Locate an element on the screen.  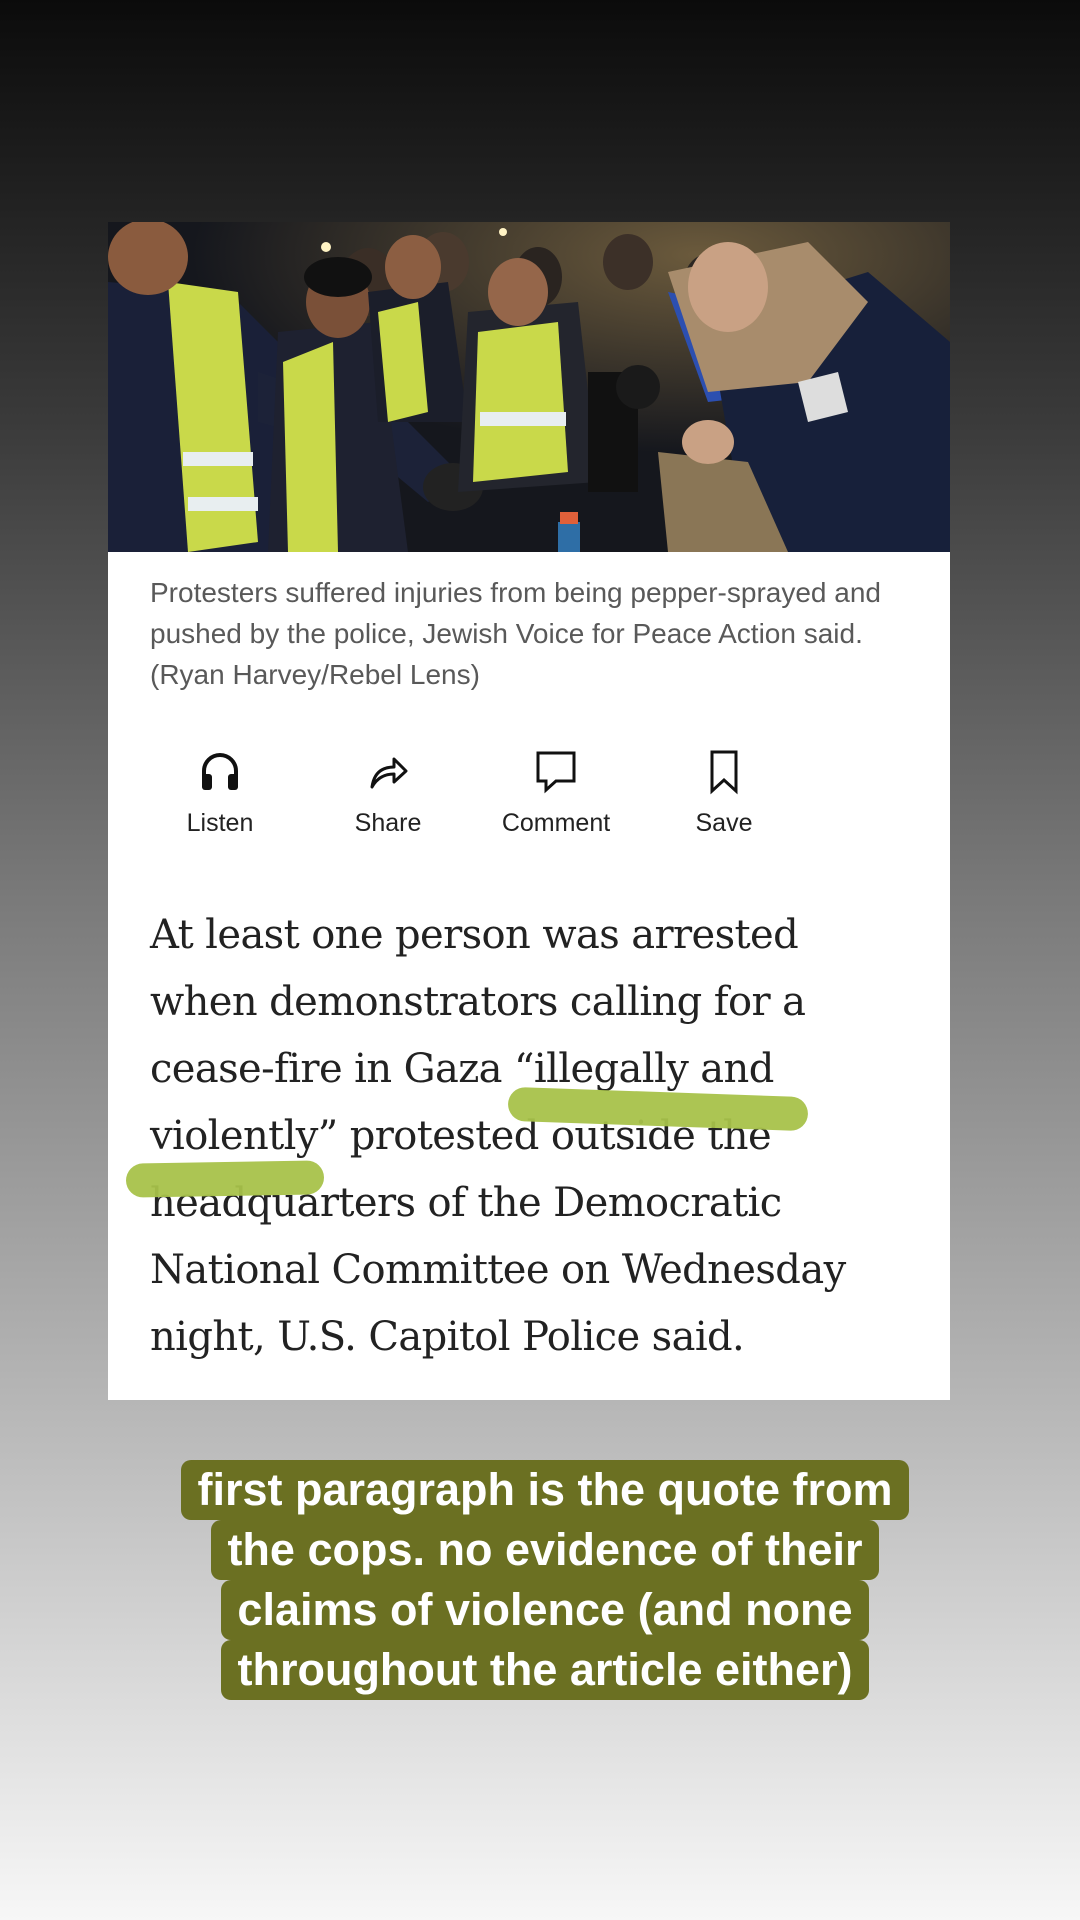
paragraph-line: night, U.S. Capitol Police said. is located at coordinates (447, 1337).